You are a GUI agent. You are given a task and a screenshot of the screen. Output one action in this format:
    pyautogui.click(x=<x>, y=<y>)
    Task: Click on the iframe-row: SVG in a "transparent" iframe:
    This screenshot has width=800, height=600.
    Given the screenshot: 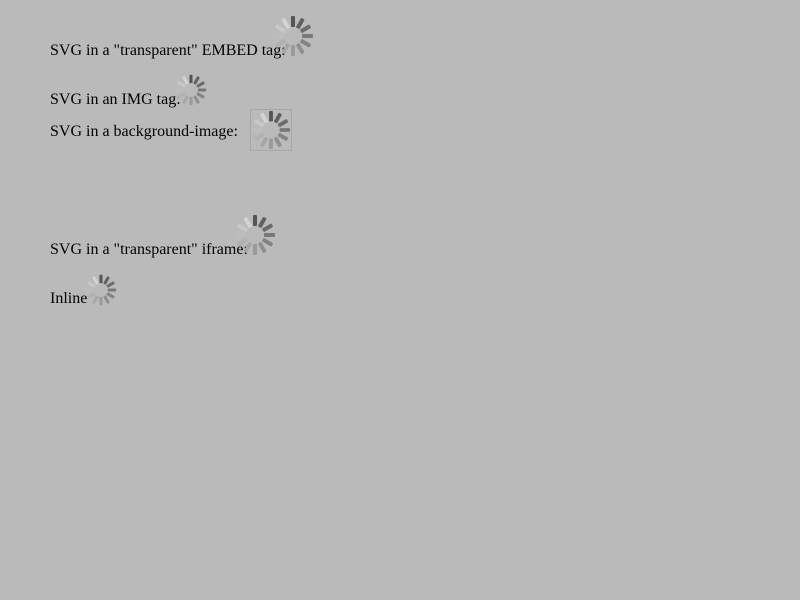 What is the action you would take?
    pyautogui.click(x=180, y=240)
    